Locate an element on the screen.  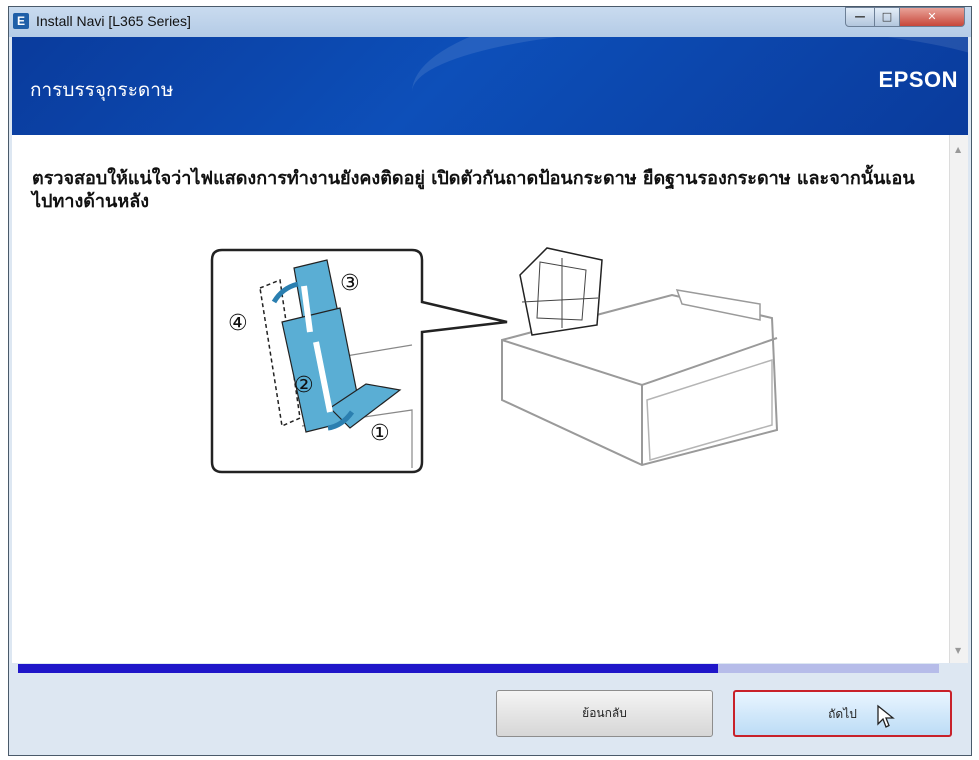
title-bar: E Install Navi [L365 Series] — □ ✕ is located at coordinates (490, 22).